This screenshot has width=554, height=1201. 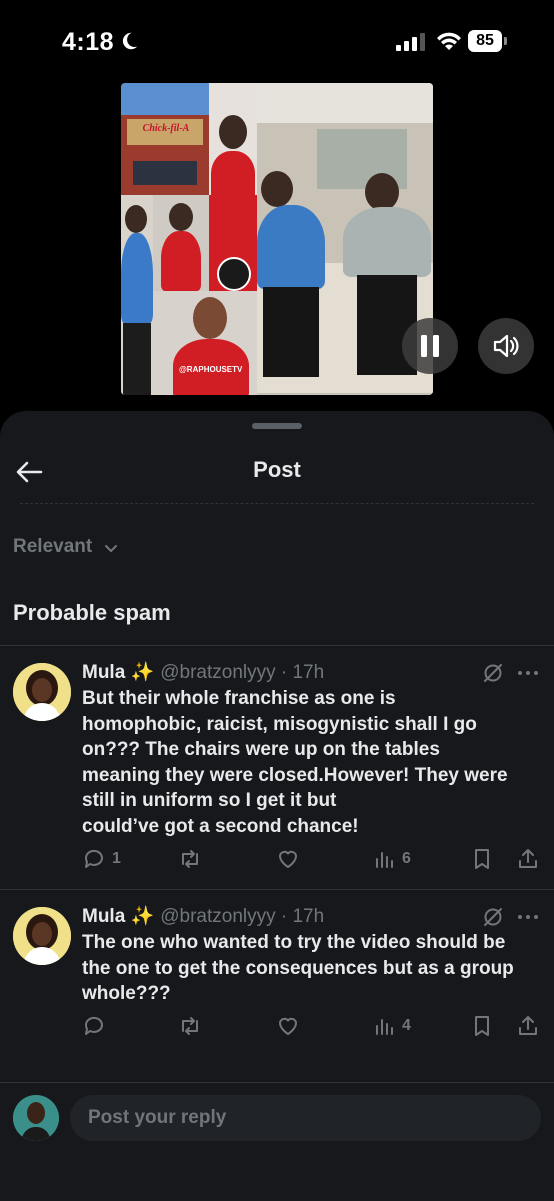 I want to click on view-count: 6, so click(x=406, y=858).